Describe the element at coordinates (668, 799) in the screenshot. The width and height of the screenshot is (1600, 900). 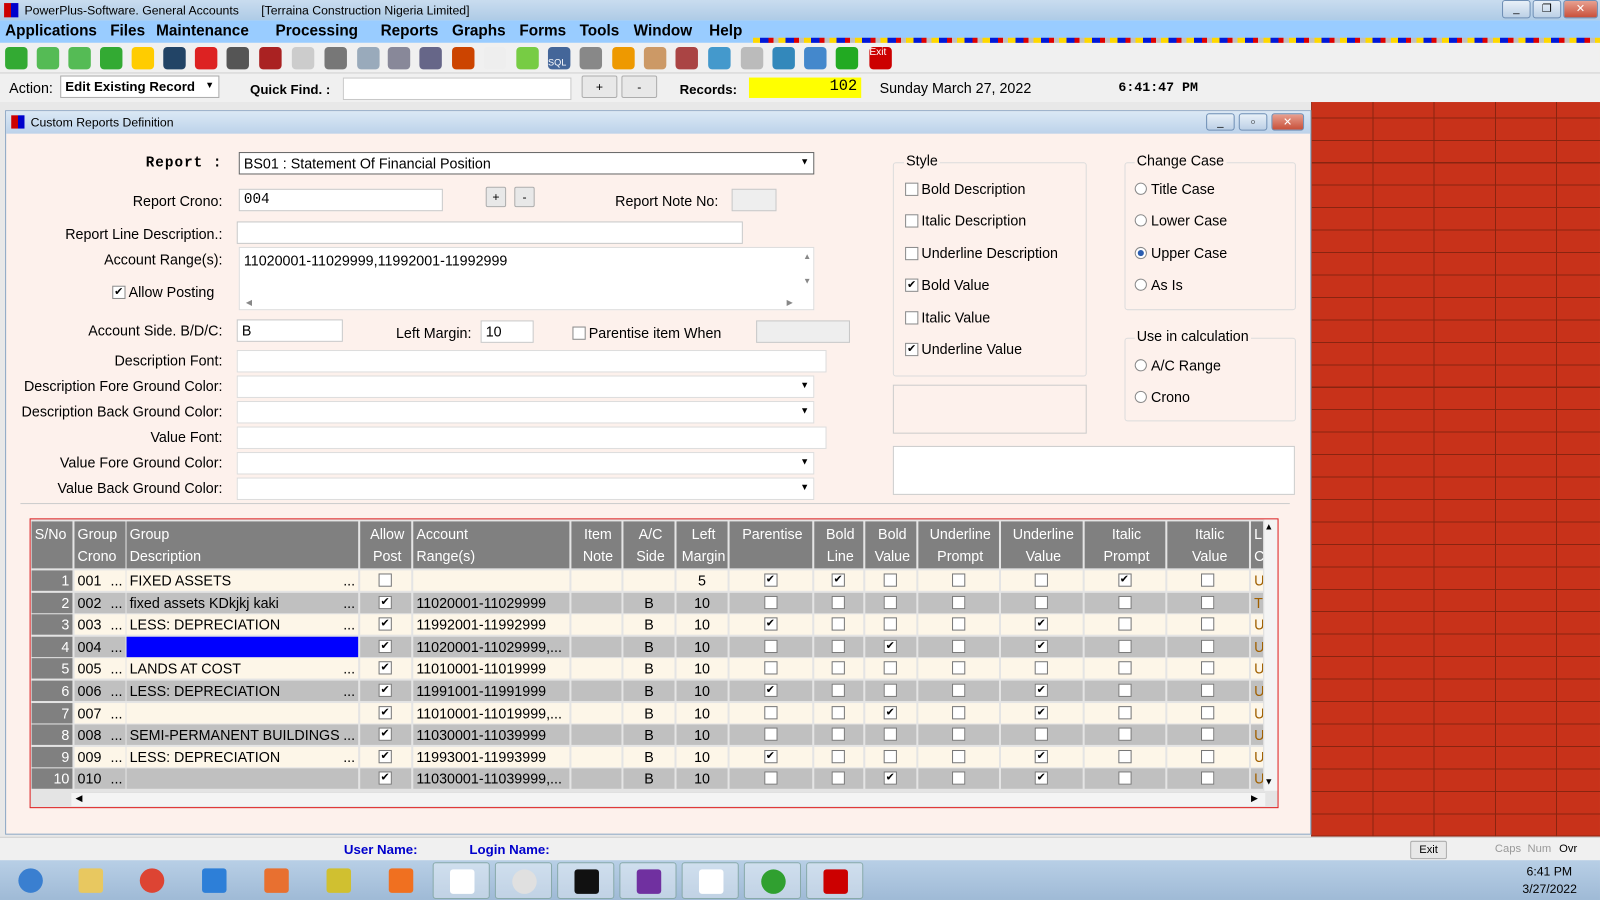
I see `horizontal-scrollbar` at that location.